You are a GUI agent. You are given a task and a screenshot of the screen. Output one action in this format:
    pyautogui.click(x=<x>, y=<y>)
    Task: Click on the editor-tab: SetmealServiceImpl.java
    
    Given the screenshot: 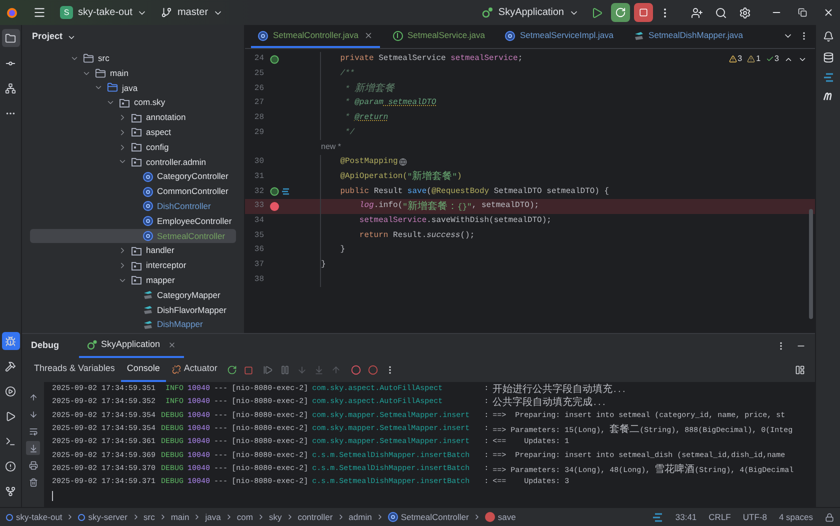 What is the action you would take?
    pyautogui.click(x=559, y=36)
    